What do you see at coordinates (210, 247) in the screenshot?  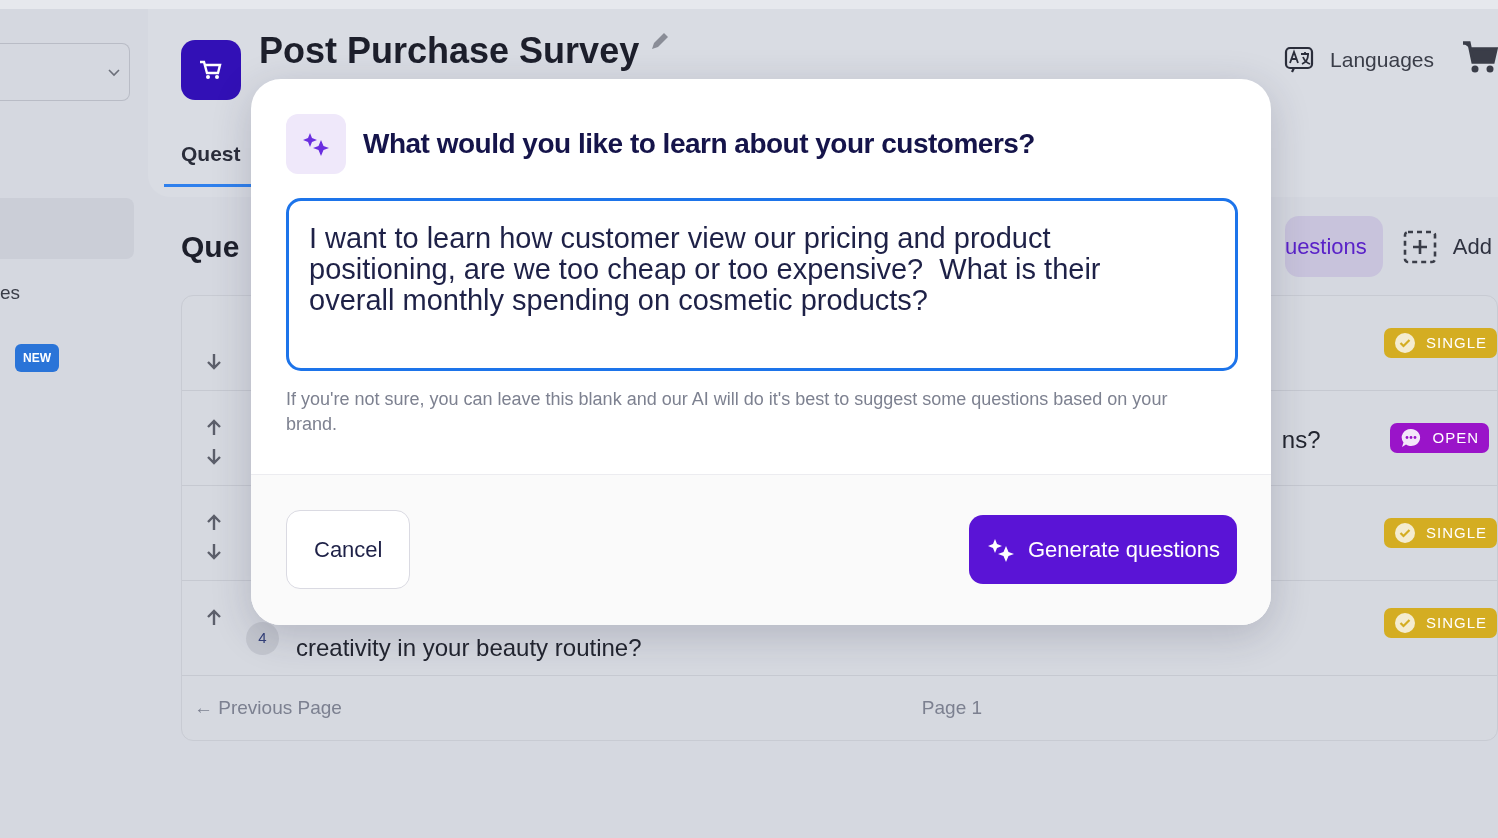 I see `section-title: Que` at bounding box center [210, 247].